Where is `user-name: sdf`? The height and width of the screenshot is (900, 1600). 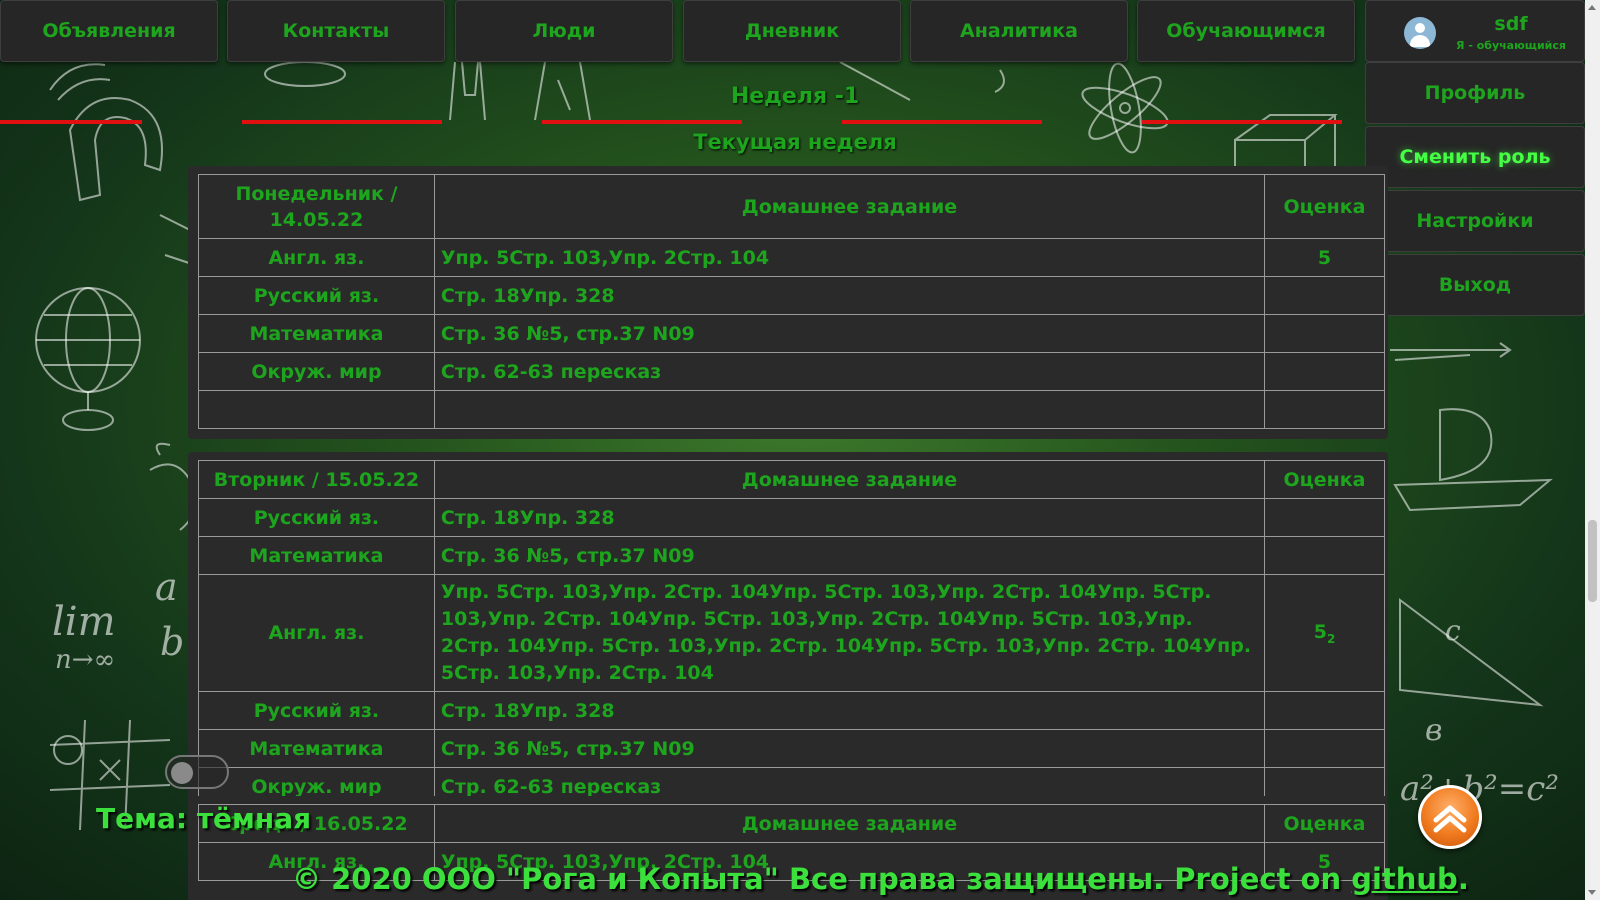 user-name: sdf is located at coordinates (1511, 24).